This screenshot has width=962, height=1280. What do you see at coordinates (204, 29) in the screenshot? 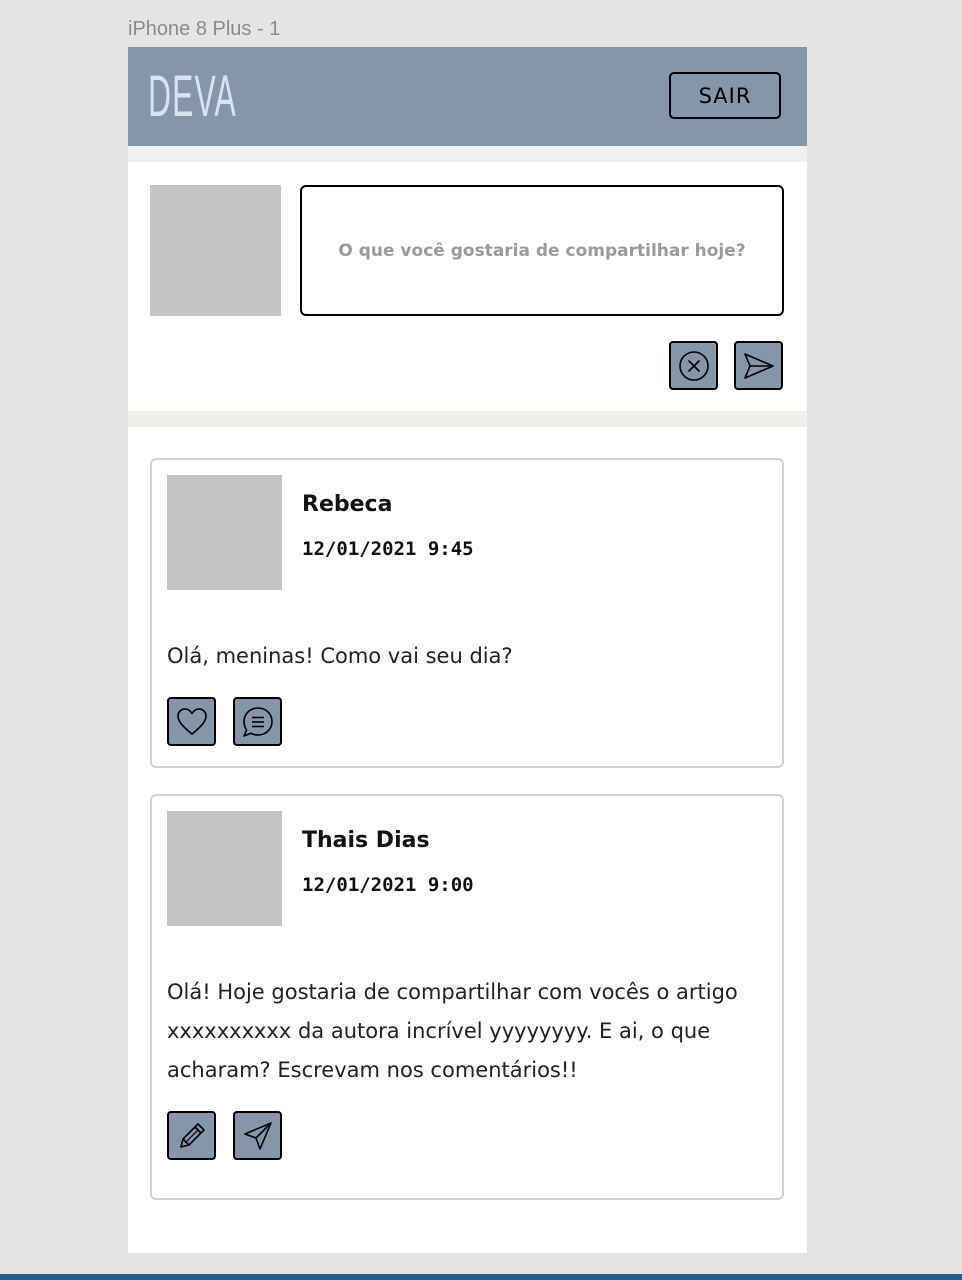
I see `artboard-label: iPhone 8 Plus - 1` at bounding box center [204, 29].